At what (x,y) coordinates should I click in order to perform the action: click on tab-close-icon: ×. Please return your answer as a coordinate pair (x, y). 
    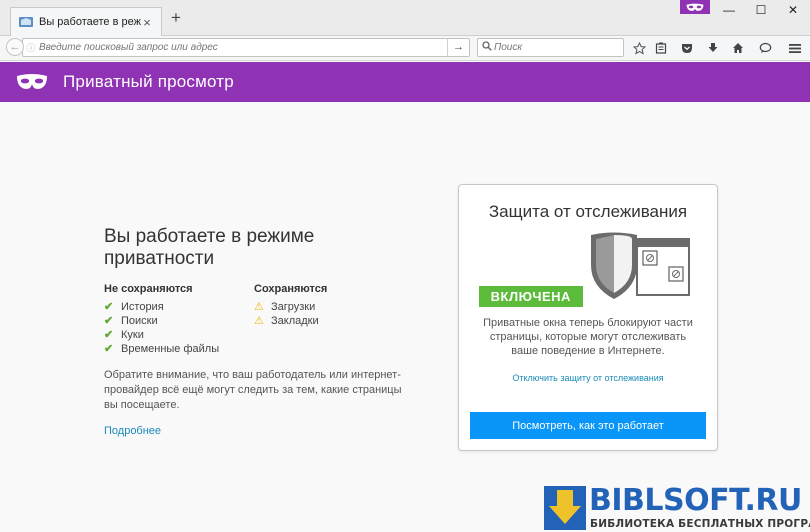
    Looking at the image, I should click on (147, 22).